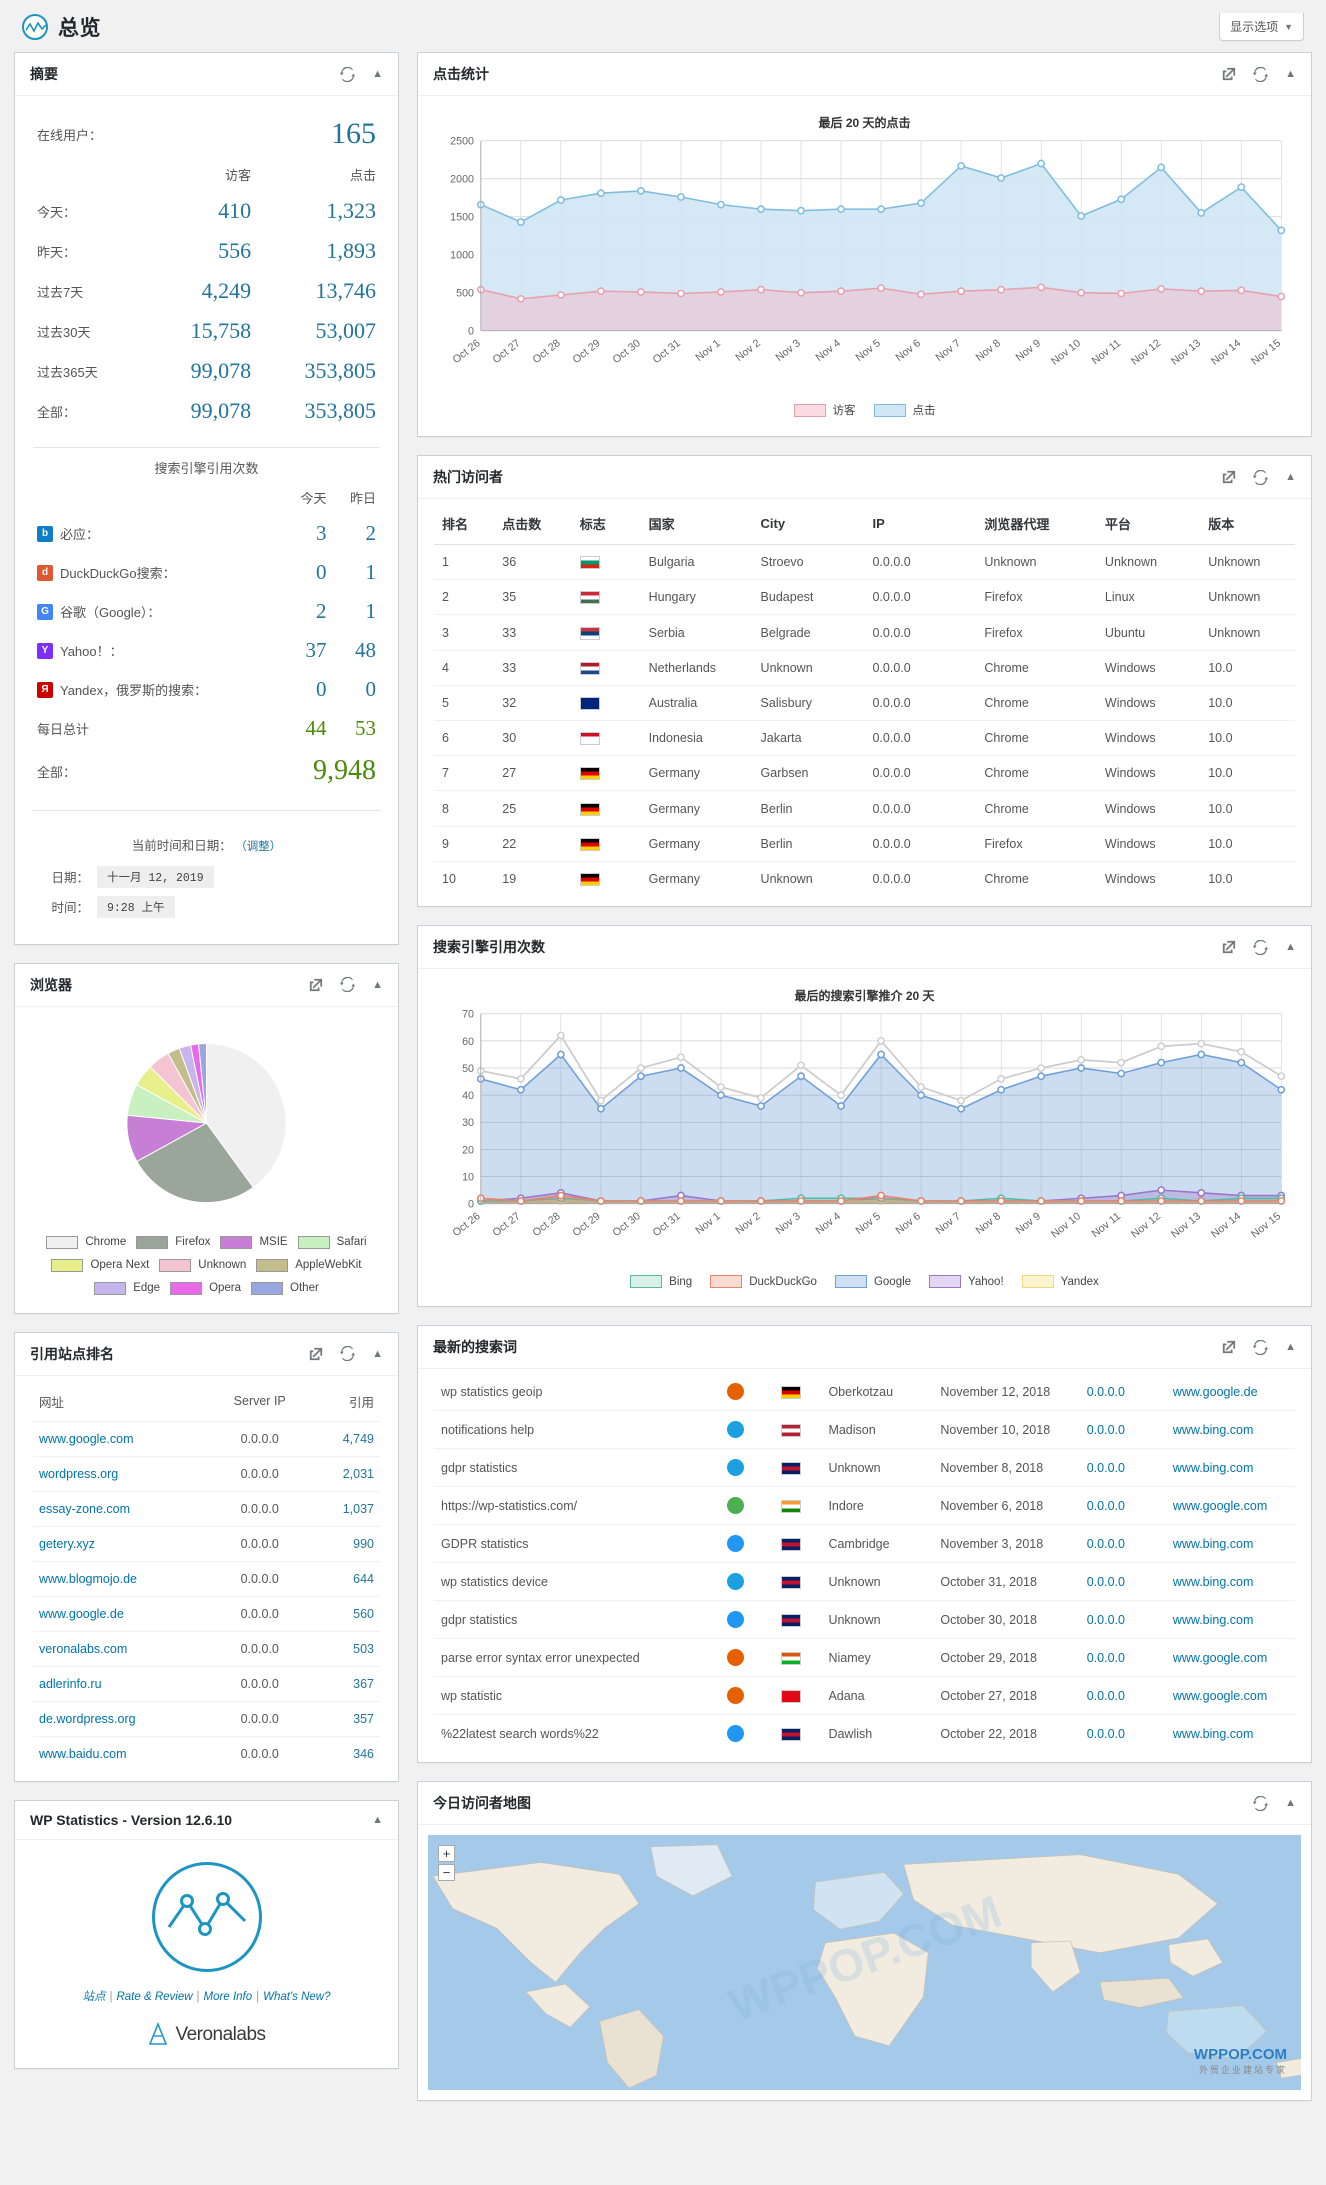  What do you see at coordinates (88, 1579) in the screenshot?
I see `referrer-link: www.blogmojo.de` at bounding box center [88, 1579].